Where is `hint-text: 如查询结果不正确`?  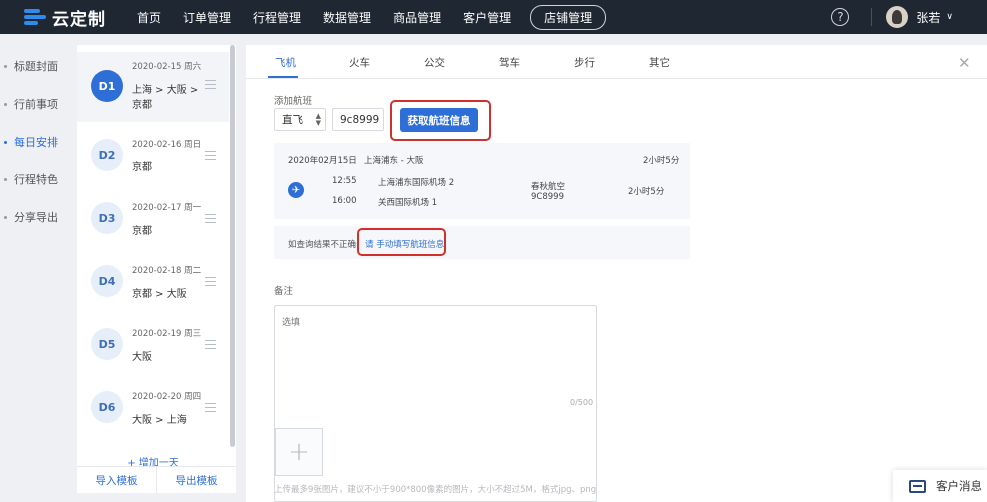
hint-text: 如查询结果不正确 is located at coordinates (322, 245).